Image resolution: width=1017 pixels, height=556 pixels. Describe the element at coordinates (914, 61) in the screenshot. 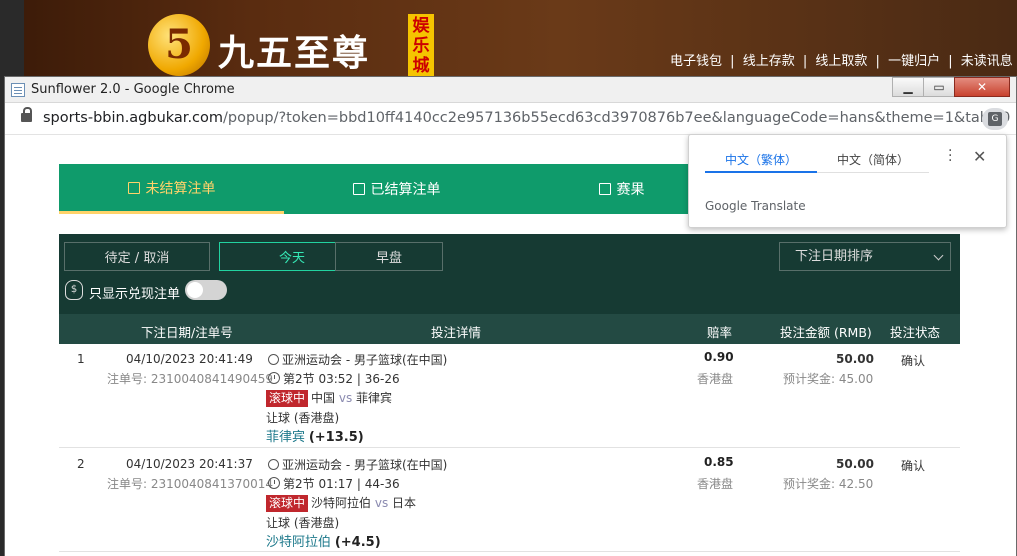

I see `nav-link-consolidate: 一键归户` at that location.